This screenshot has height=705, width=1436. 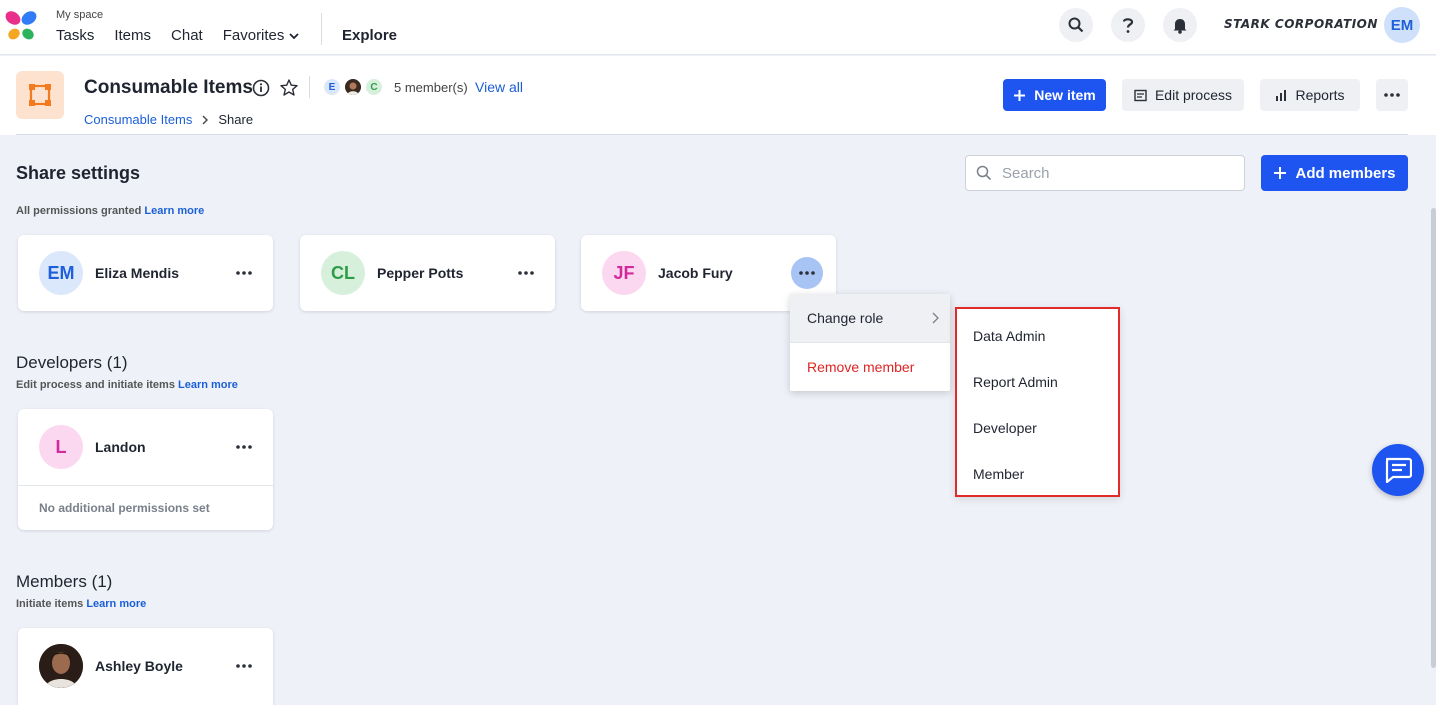 What do you see at coordinates (870, 318) in the screenshot?
I see `change-role-menu-item: Change role` at bounding box center [870, 318].